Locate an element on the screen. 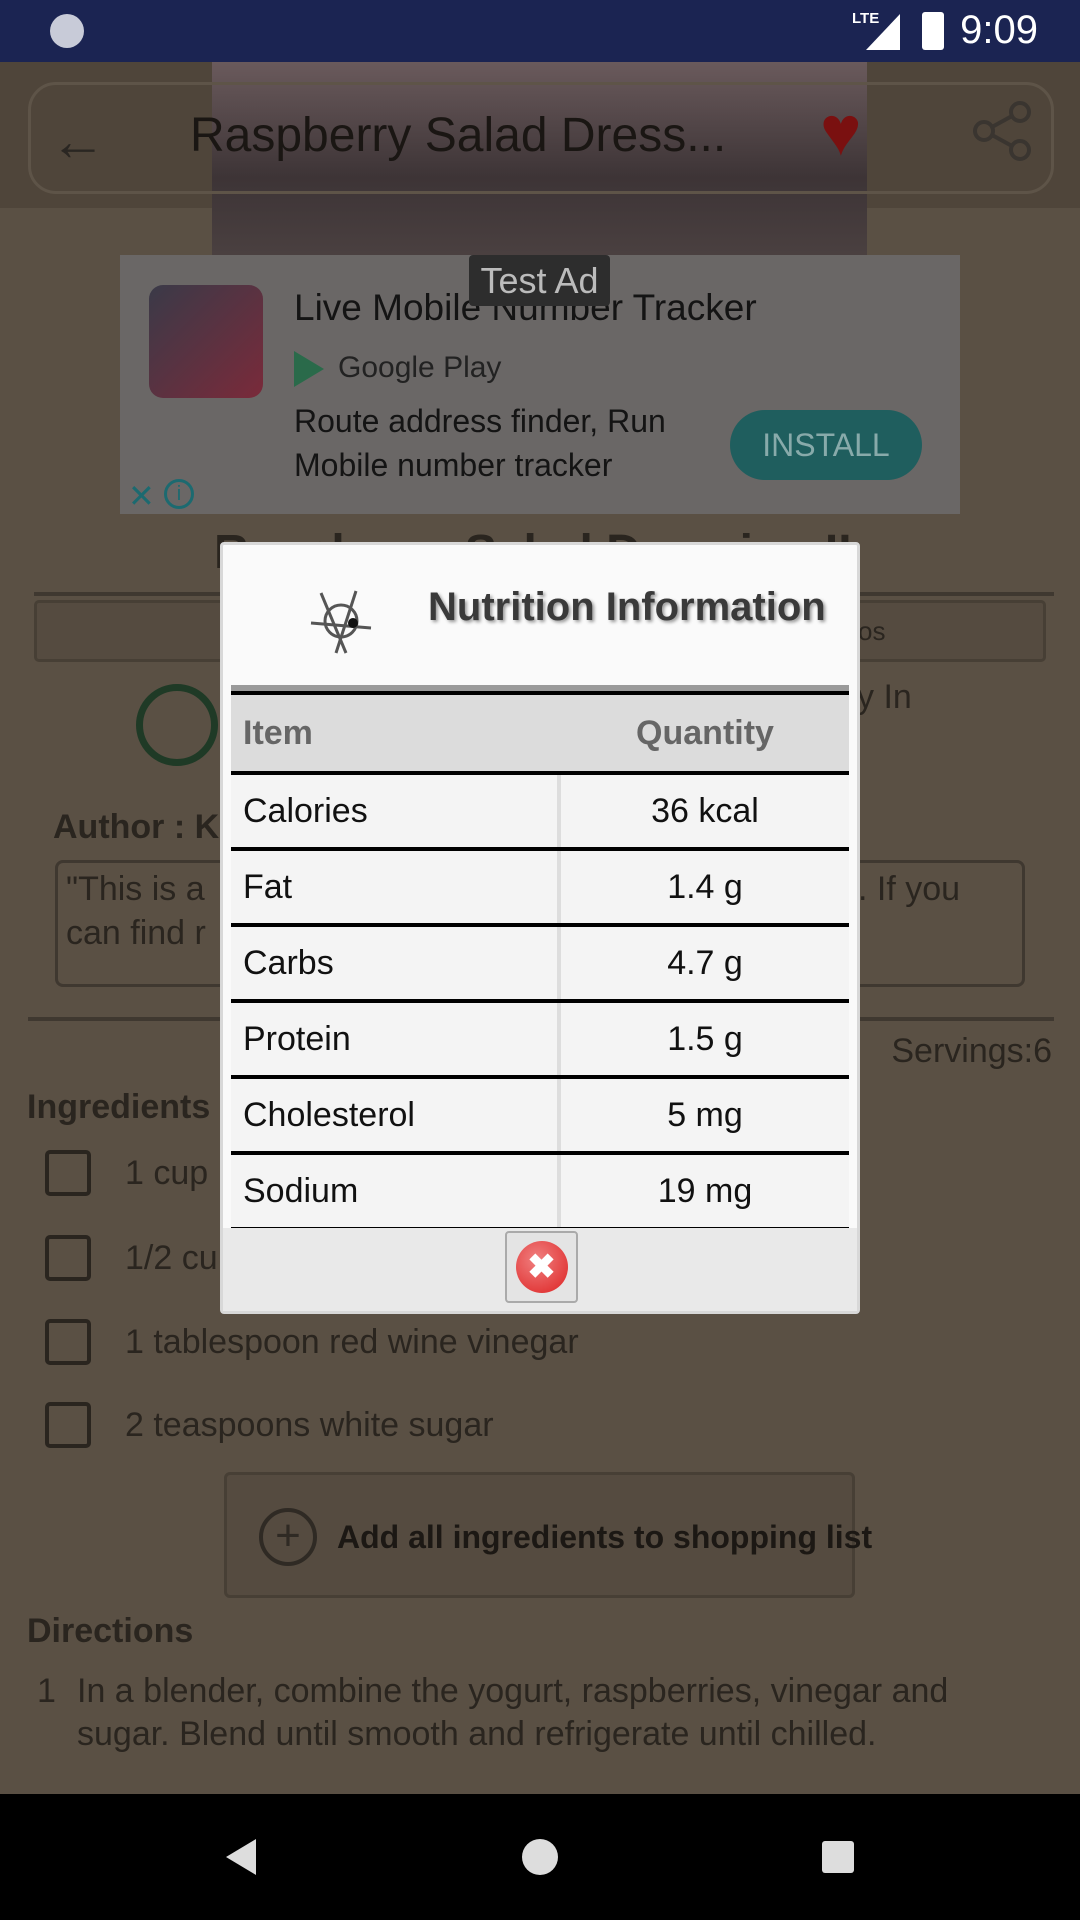 The width and height of the screenshot is (1080, 1920). nav-home-icon is located at coordinates (540, 1857).